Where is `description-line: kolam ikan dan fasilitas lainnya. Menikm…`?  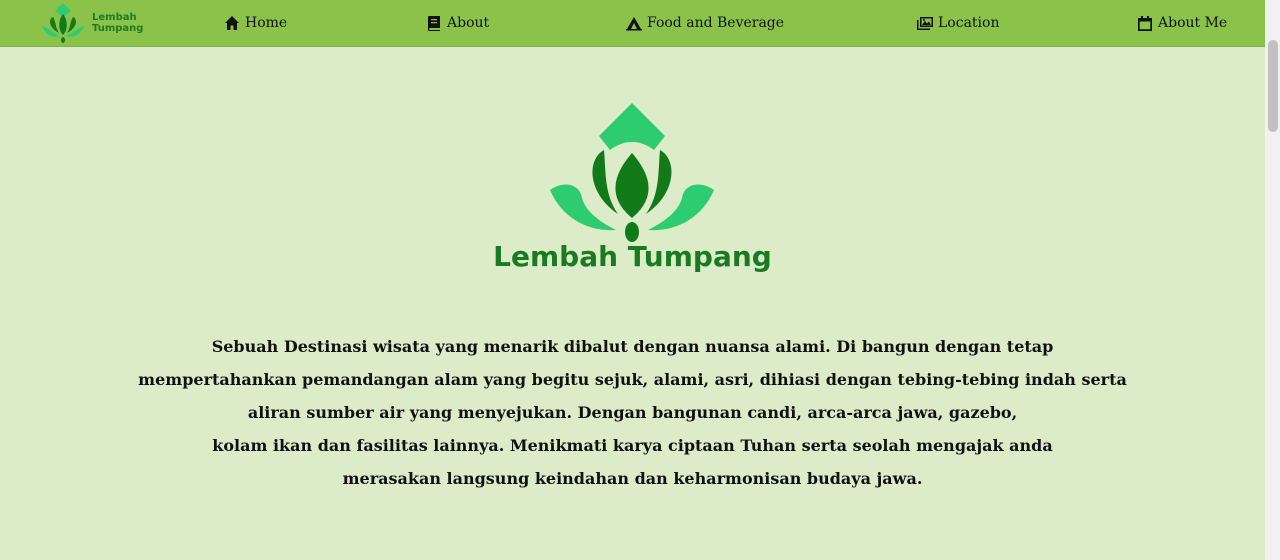
description-line: kolam ikan dan fasilitas lainnya. Menikm… is located at coordinates (632, 445).